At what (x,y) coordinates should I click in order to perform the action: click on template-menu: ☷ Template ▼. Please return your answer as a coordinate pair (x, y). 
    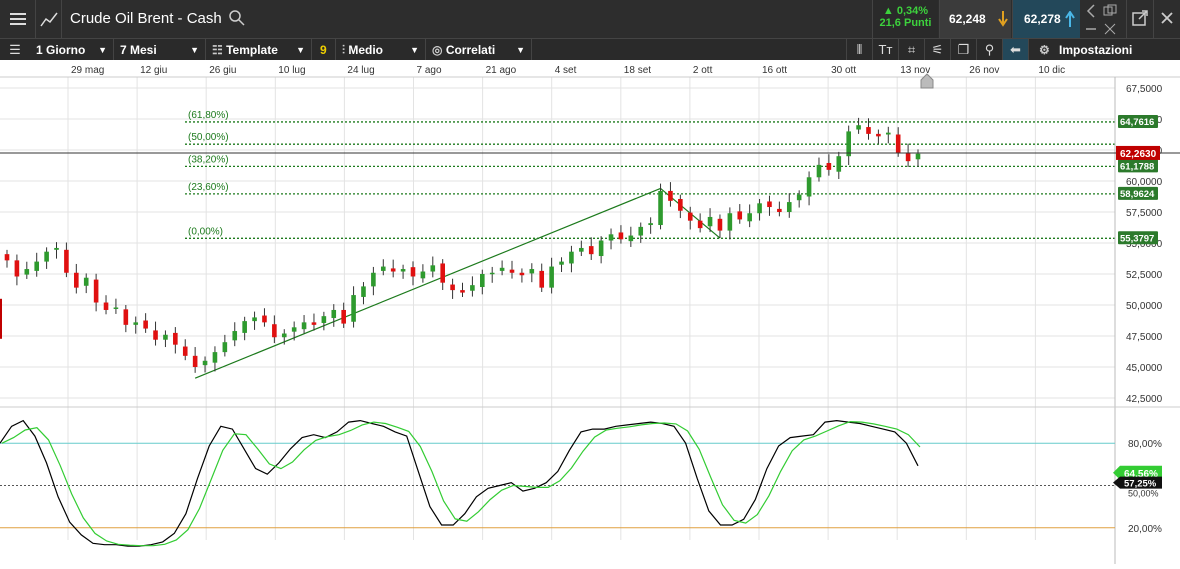
    Looking at the image, I should click on (259, 50).